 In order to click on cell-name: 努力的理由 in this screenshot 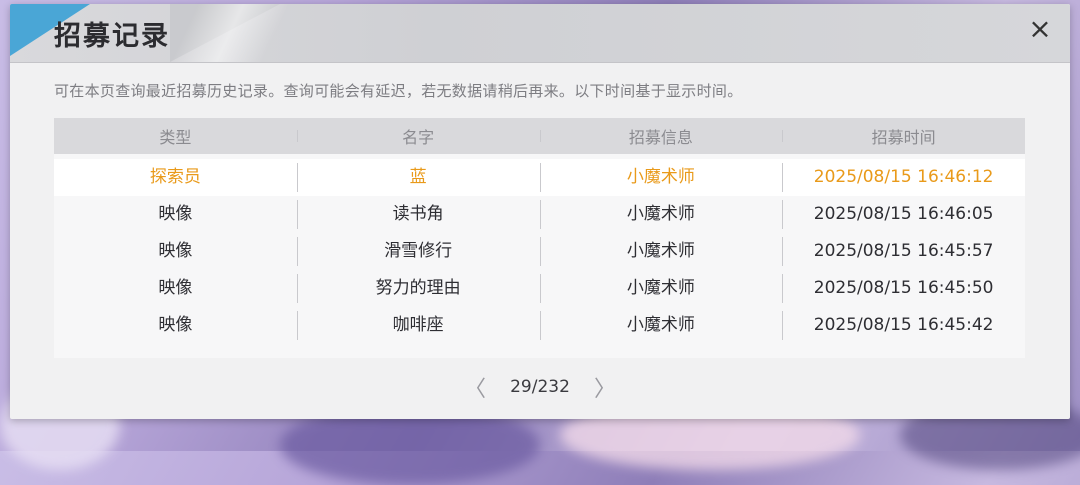, I will do `click(418, 288)`.